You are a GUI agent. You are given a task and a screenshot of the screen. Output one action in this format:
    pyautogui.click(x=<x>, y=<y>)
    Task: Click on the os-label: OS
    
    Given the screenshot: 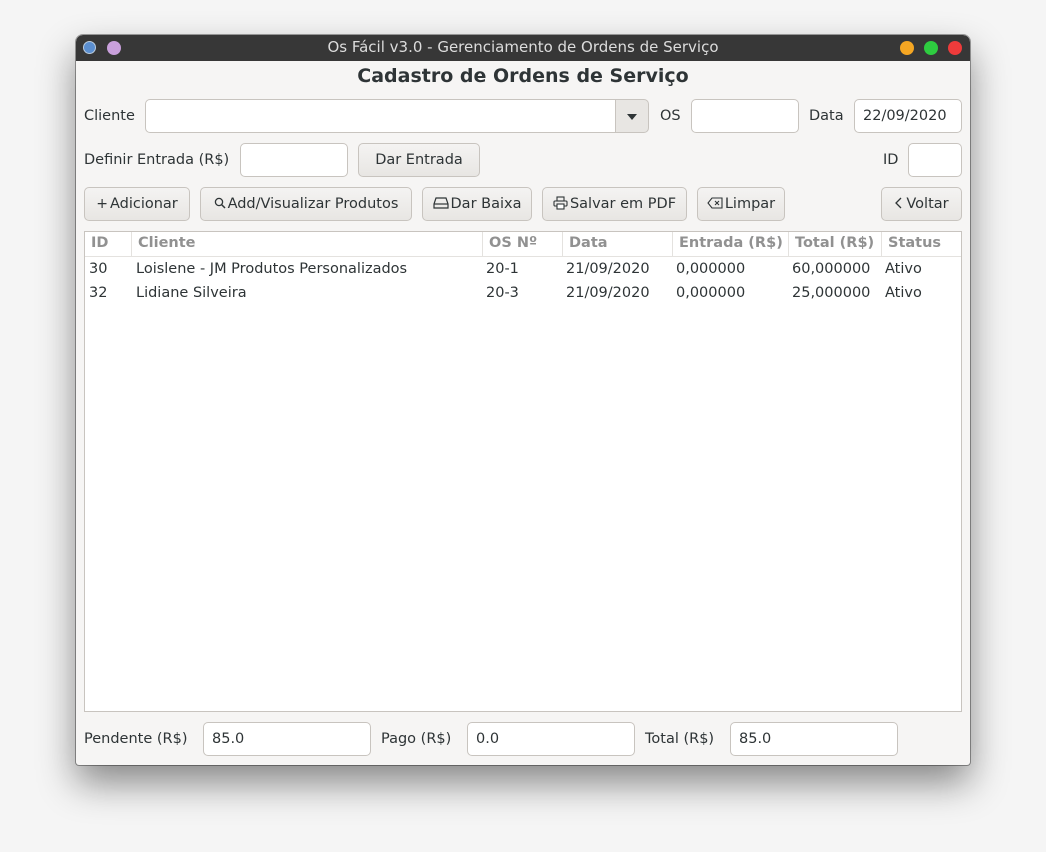 What is the action you would take?
    pyautogui.click(x=670, y=116)
    